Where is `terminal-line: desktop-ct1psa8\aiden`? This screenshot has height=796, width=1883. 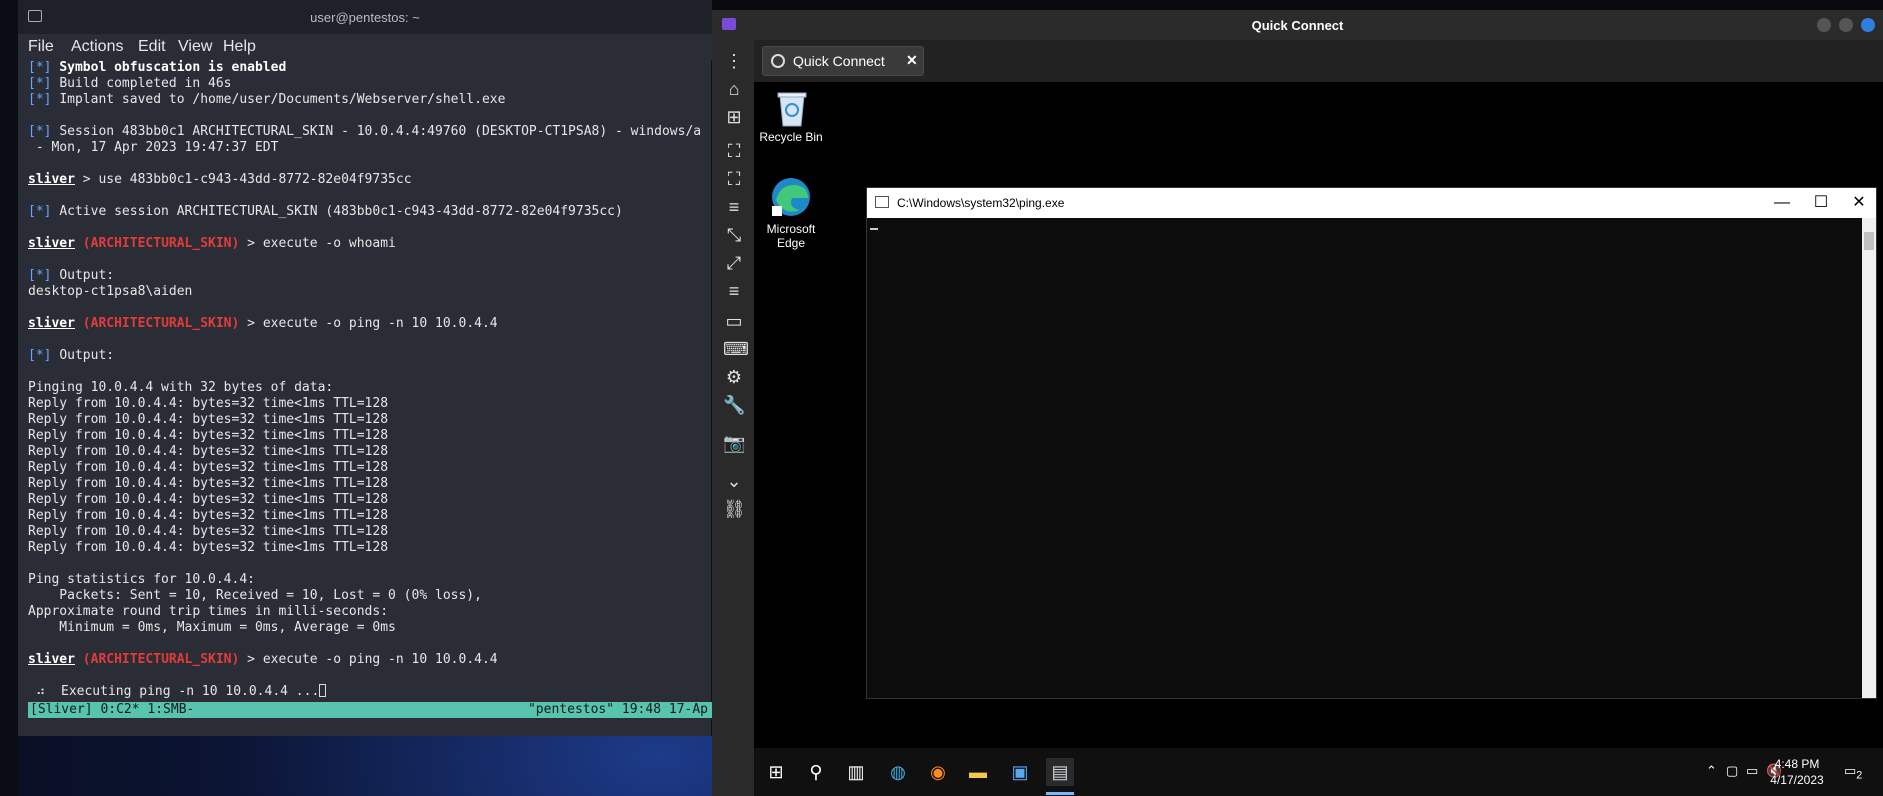
terminal-line: desktop-ct1psa8\aiden is located at coordinates (370, 292).